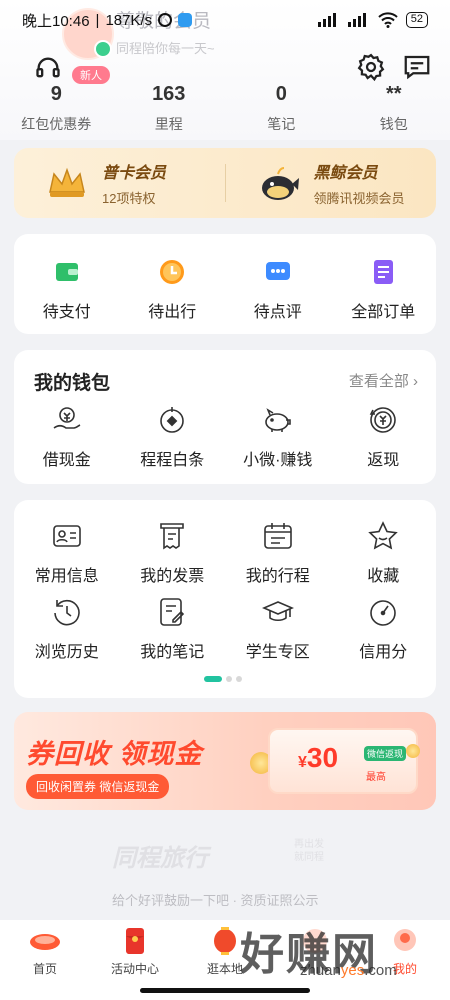  Describe the element at coordinates (45, 960) in the screenshot. I see `tab-home: 首页` at that location.